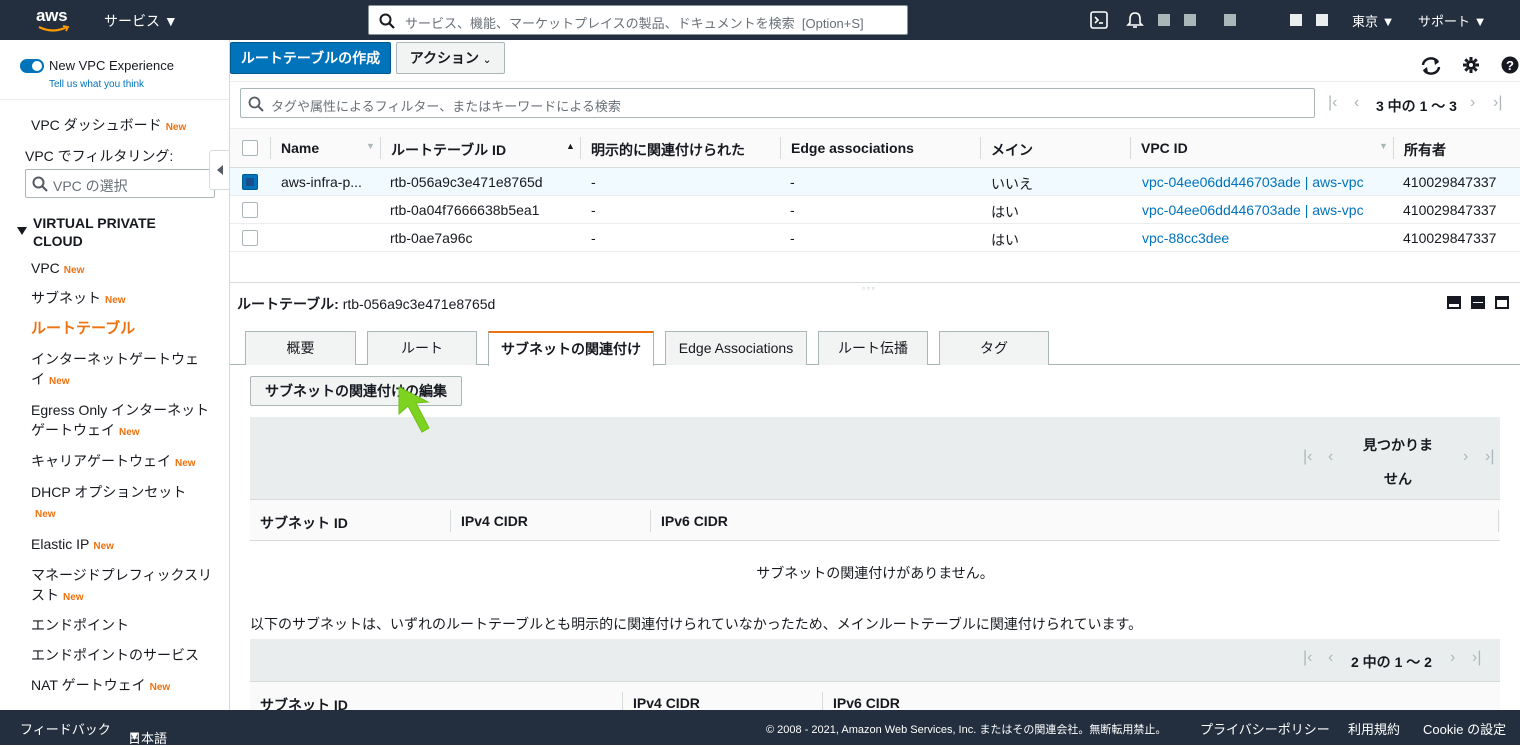  I want to click on feedback-link: フィードバック, so click(65, 728).